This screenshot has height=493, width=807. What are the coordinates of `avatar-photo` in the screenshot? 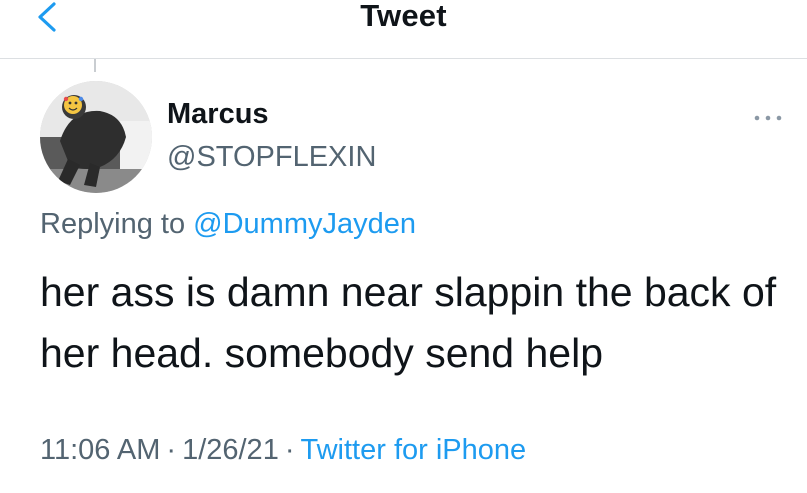 It's located at (96, 137).